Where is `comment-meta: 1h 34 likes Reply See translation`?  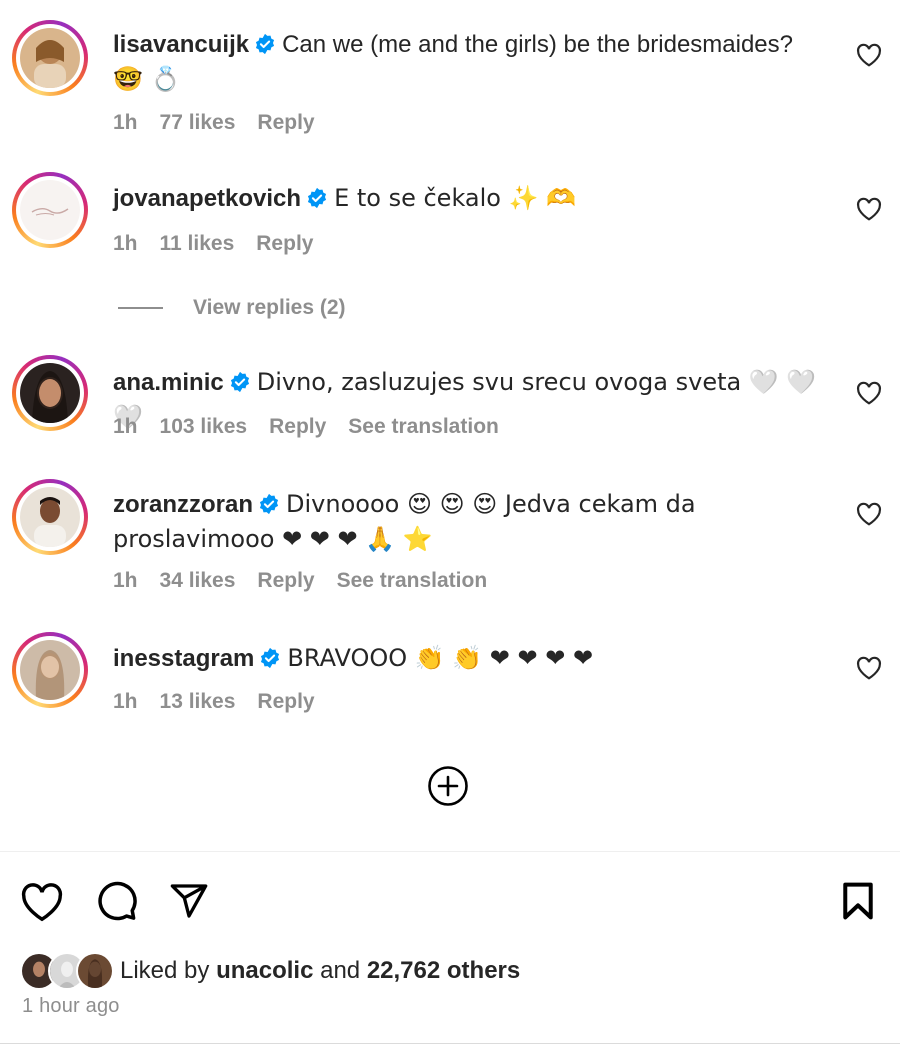
comment-meta: 1h 34 likes Reply See translation is located at coordinates (311, 581).